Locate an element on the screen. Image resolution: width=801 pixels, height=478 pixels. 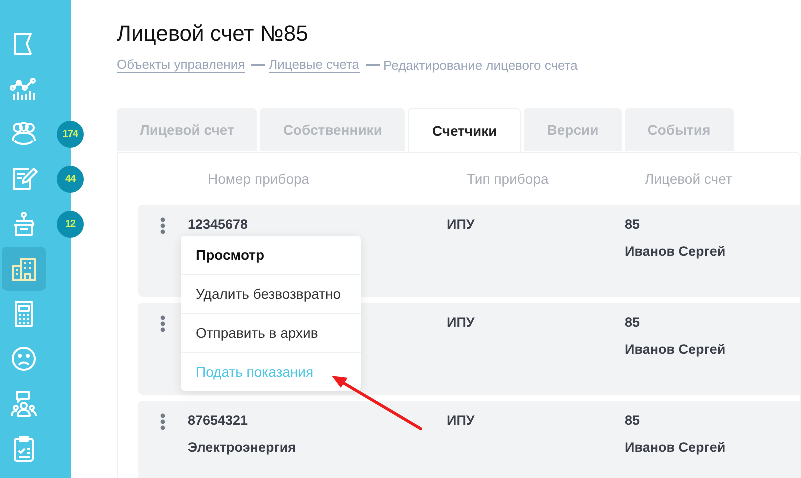
menu-item: Подать показания is located at coordinates (271, 372).